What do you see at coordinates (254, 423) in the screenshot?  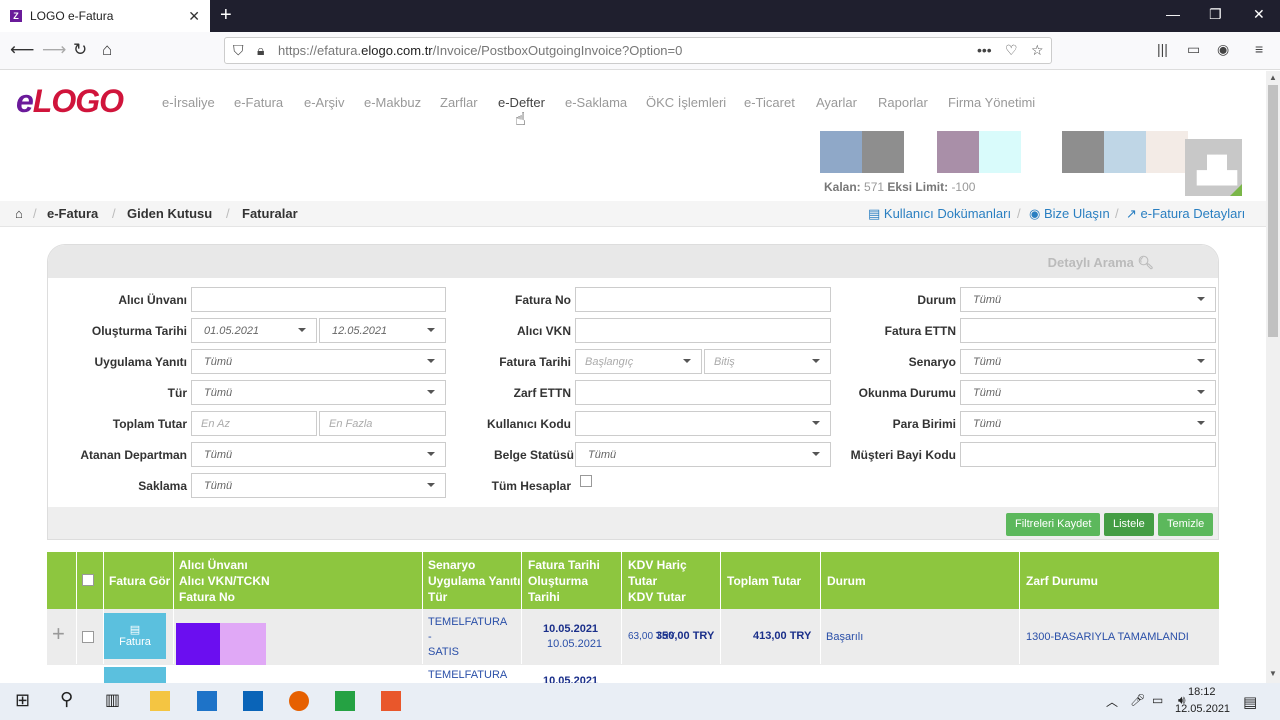 I see `toplam-tutar-min-input: En Az` at bounding box center [254, 423].